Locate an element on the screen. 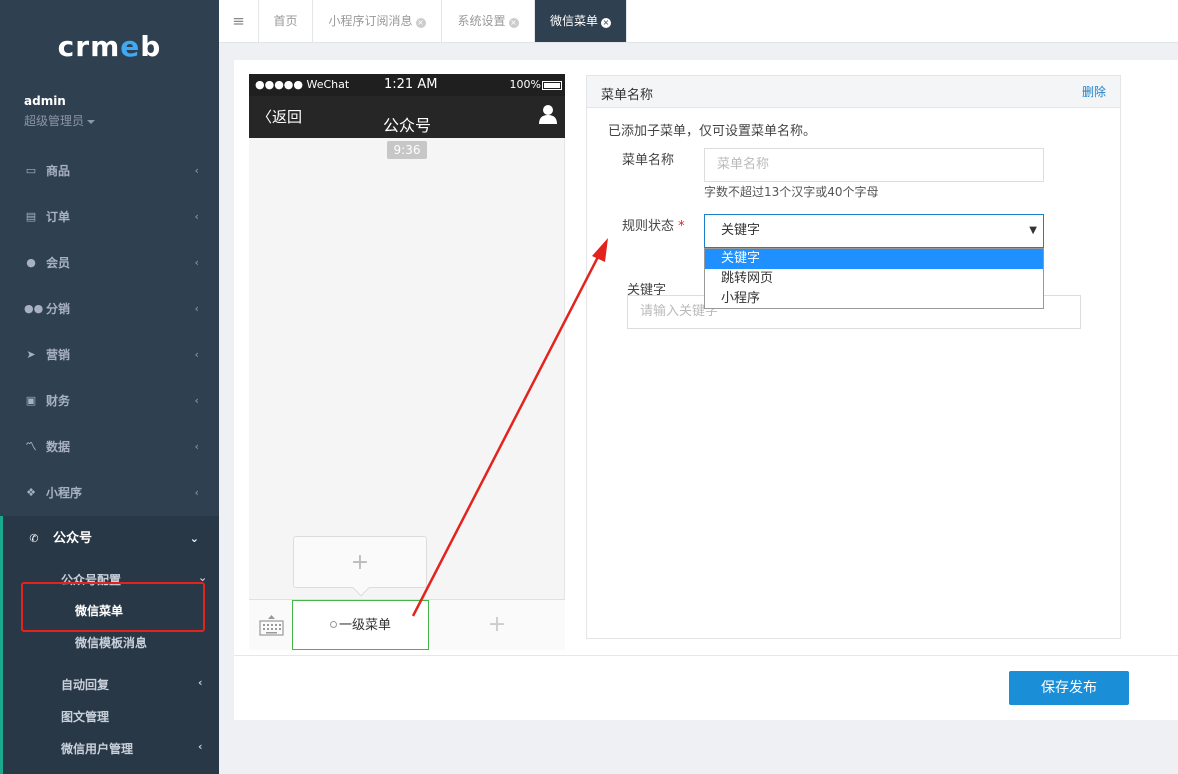  wechat-icon: ✆ is located at coordinates (34, 538).